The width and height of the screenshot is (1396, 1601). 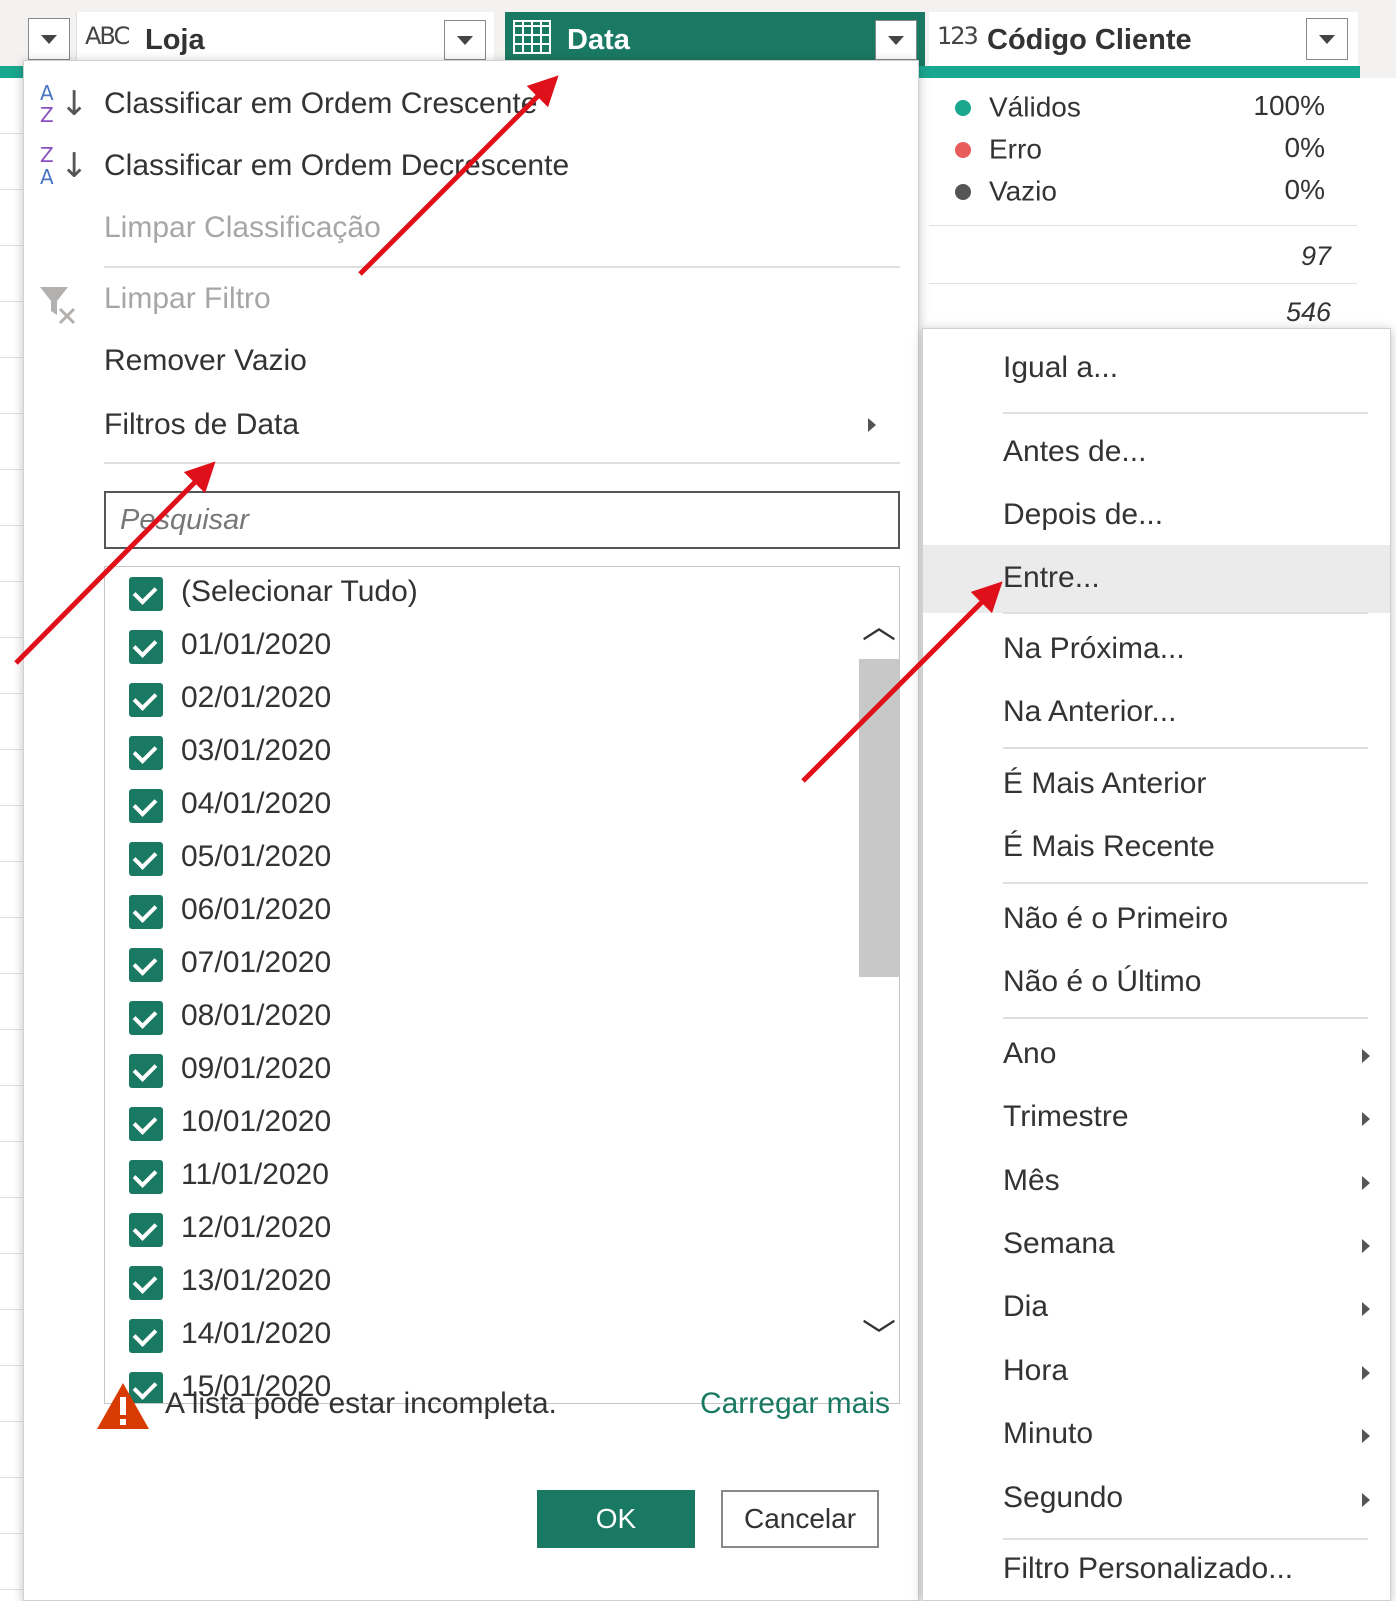 What do you see at coordinates (879, 627) in the screenshot?
I see `chevron-up-icon: ︿` at bounding box center [879, 627].